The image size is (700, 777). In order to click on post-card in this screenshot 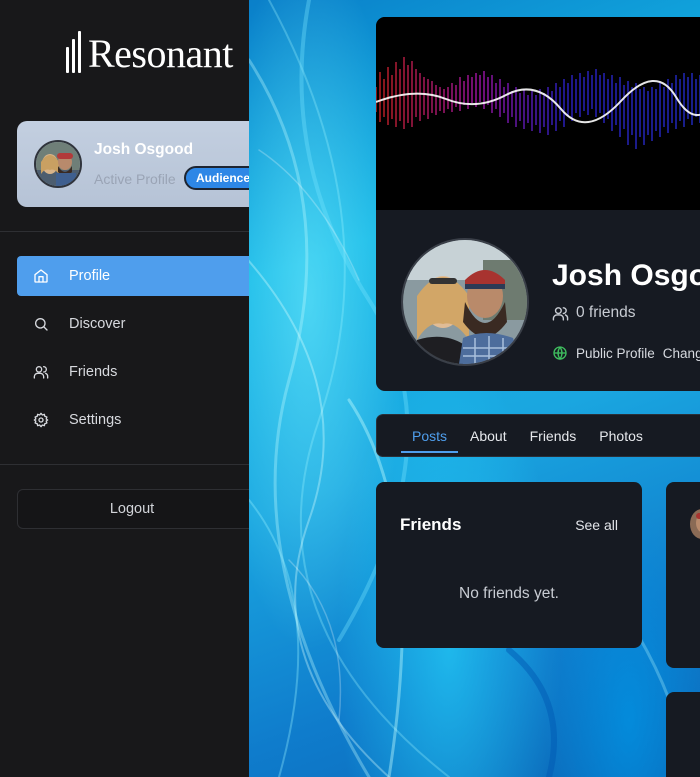, I will do `click(683, 734)`.